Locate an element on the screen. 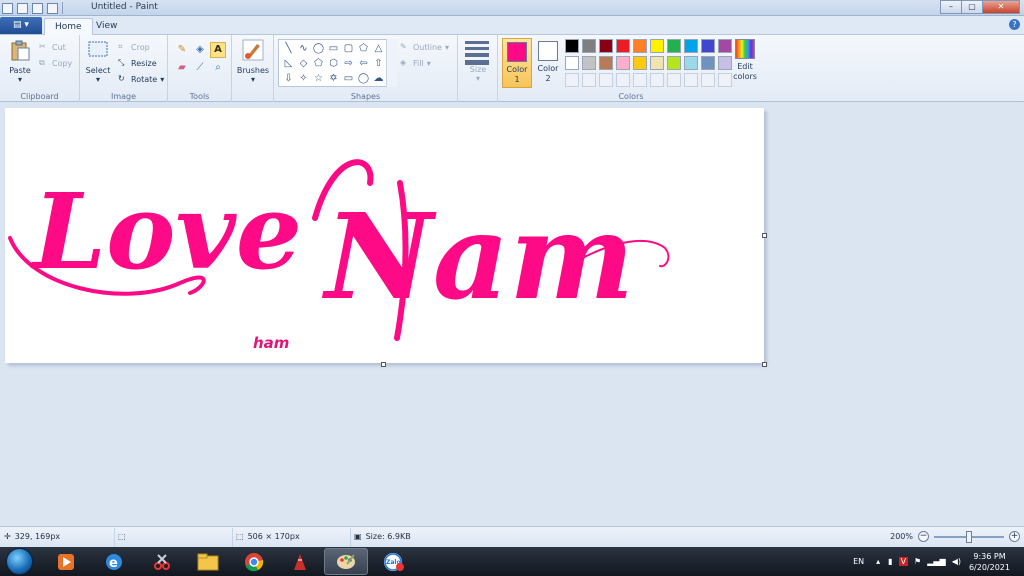 The image size is (1024, 576). zoom-out-button: − is located at coordinates (923, 536).